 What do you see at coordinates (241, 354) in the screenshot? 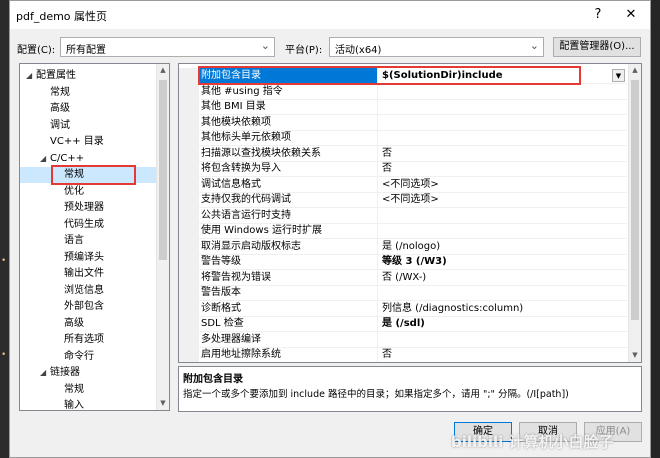
I see `property-name: 启用地址擦除系统` at bounding box center [241, 354].